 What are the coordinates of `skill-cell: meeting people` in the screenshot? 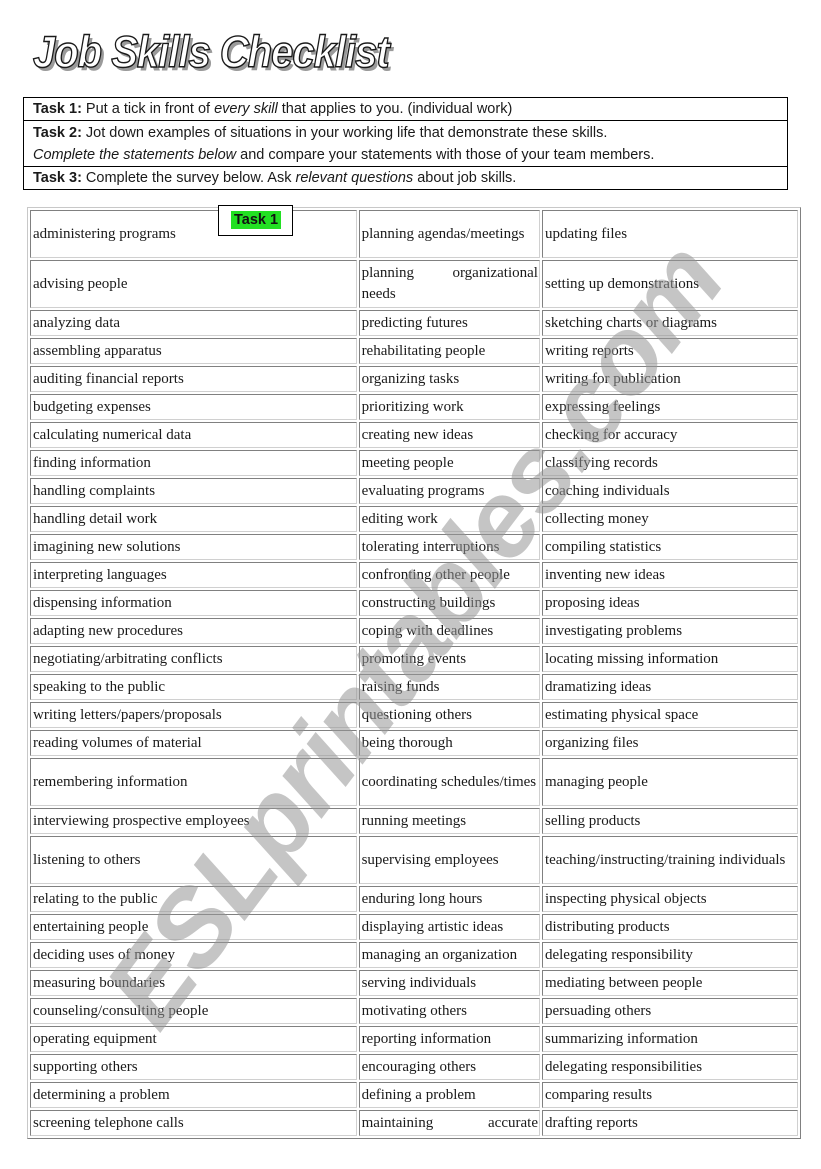 It's located at (449, 463).